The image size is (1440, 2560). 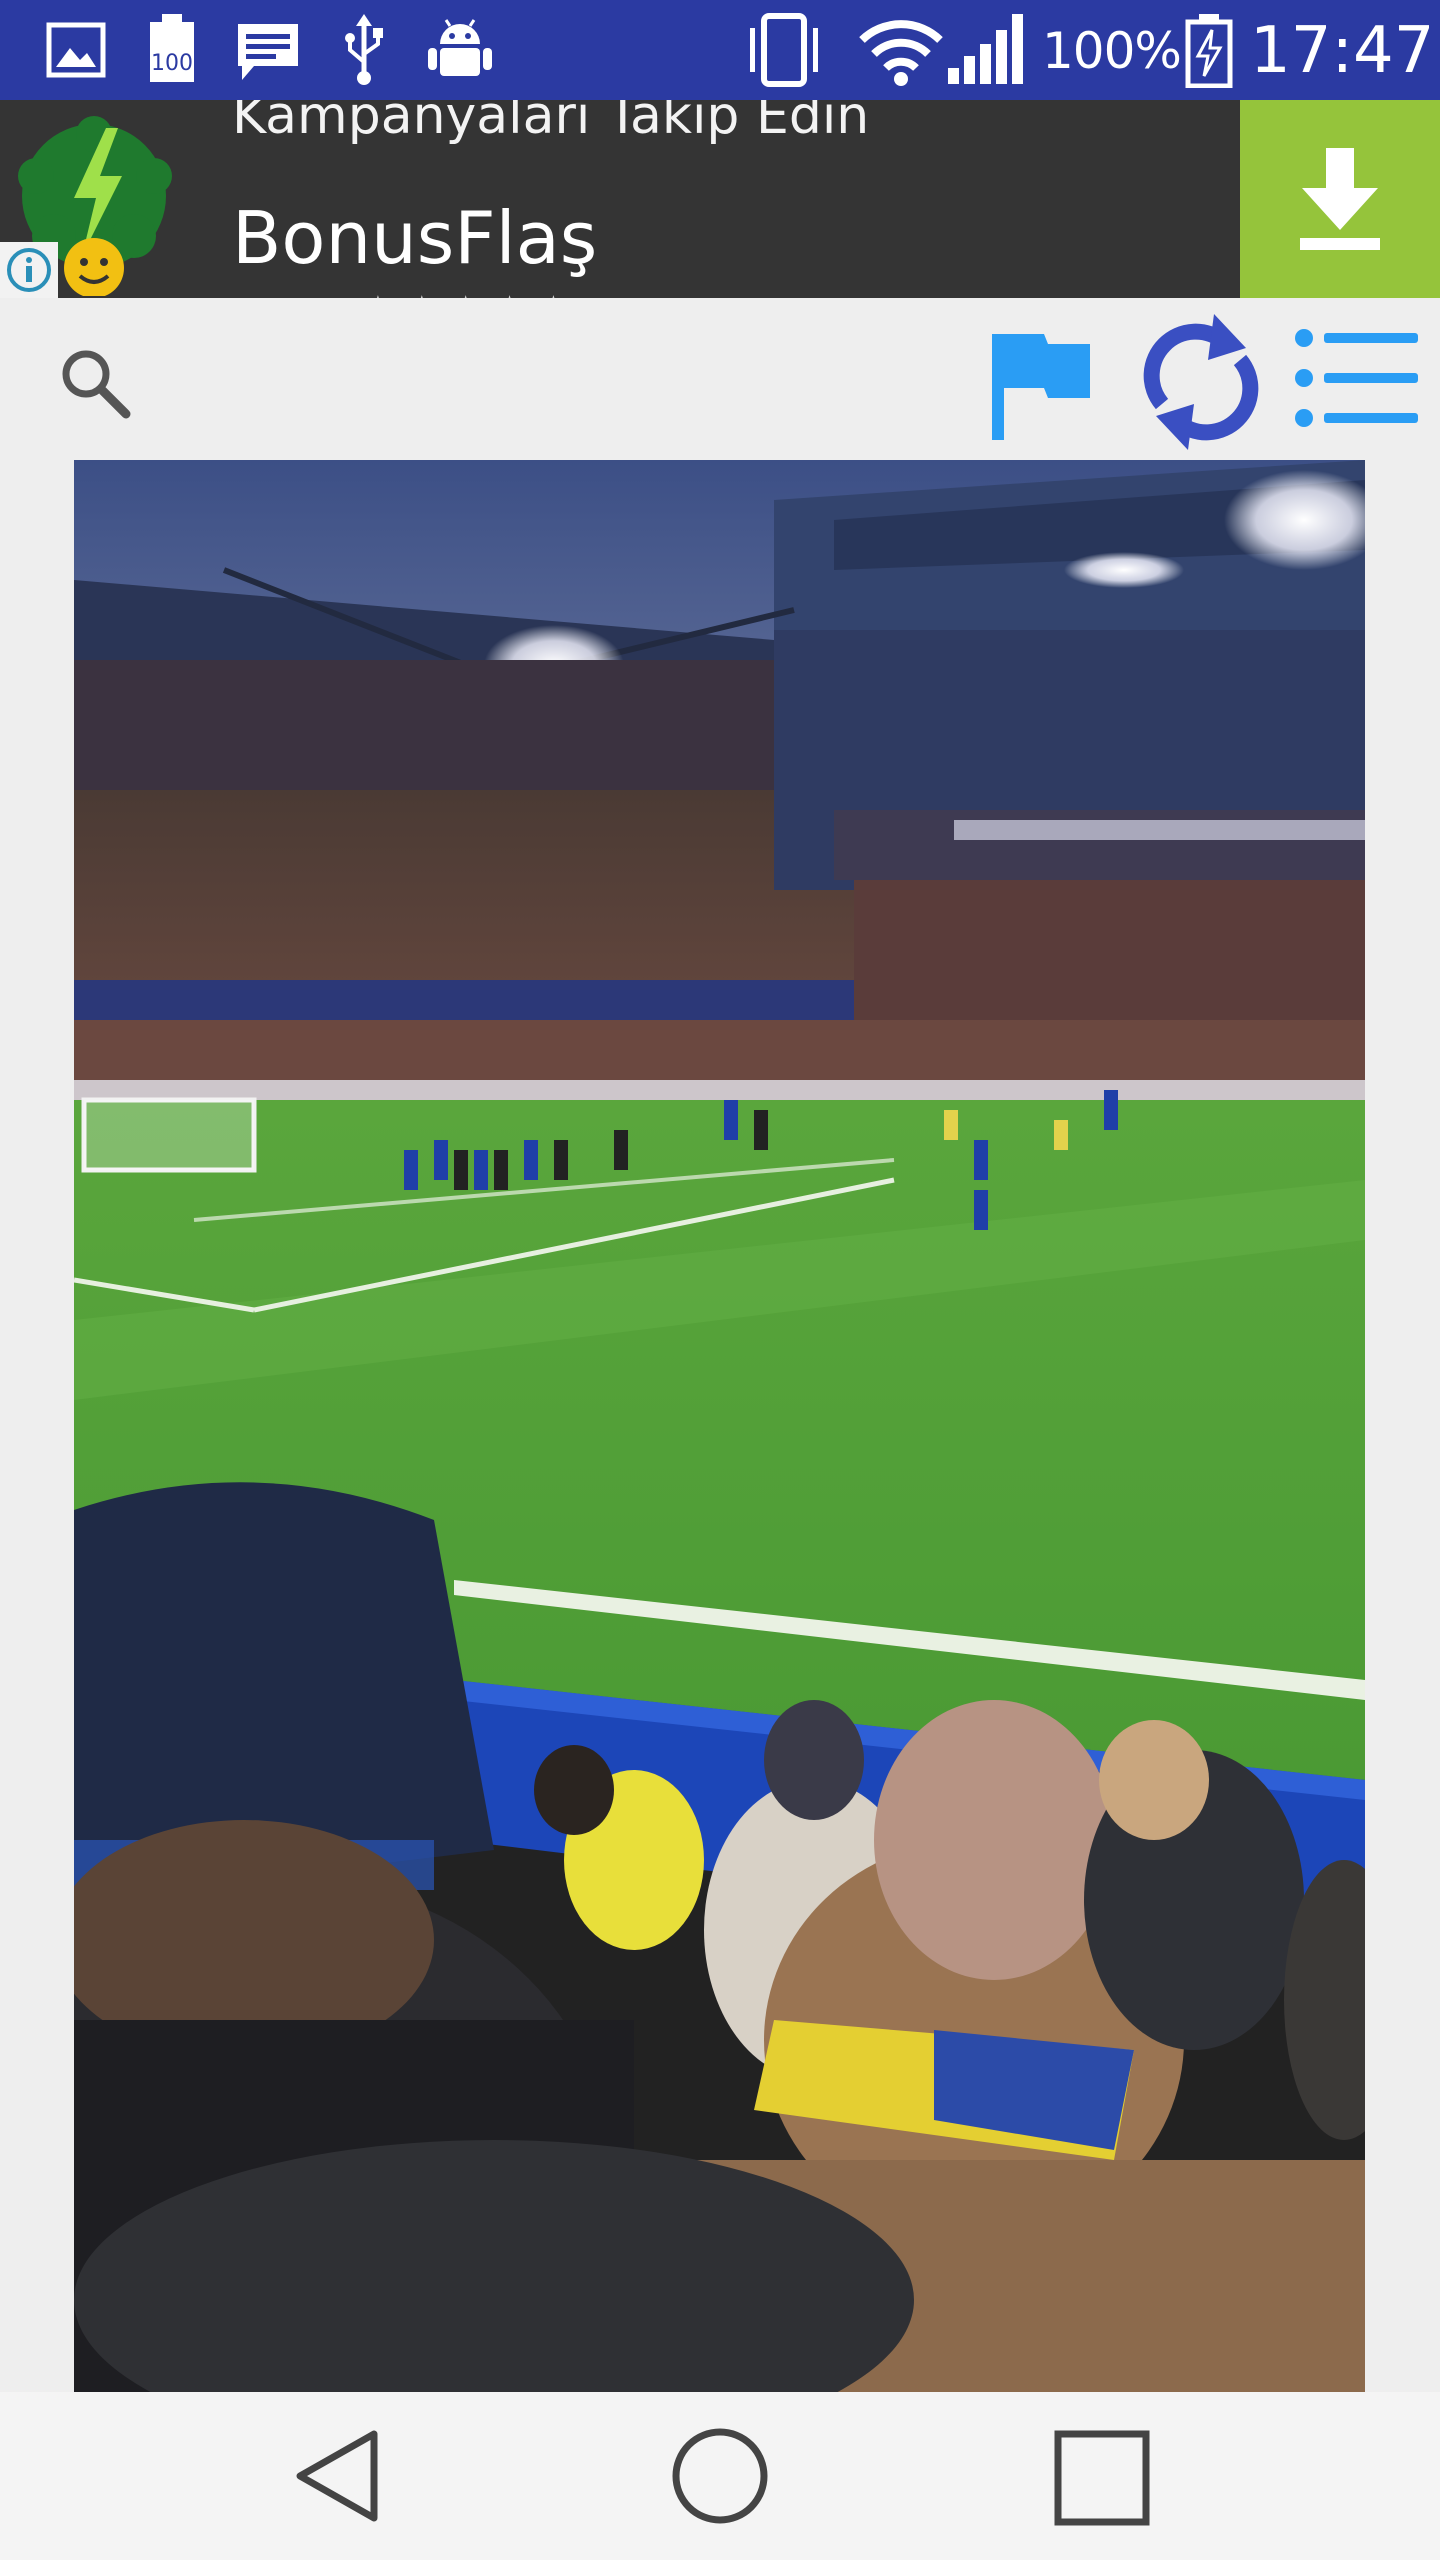 I want to click on search-icon, so click(x=96, y=384).